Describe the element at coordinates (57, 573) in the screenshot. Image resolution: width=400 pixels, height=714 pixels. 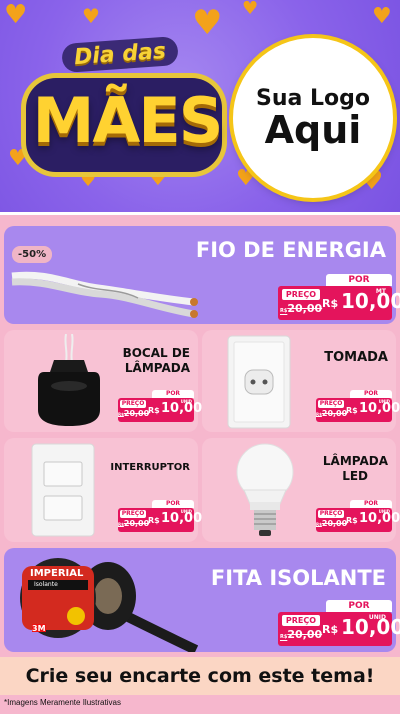
I see `tape-brand-label: IMPERIAL` at that location.